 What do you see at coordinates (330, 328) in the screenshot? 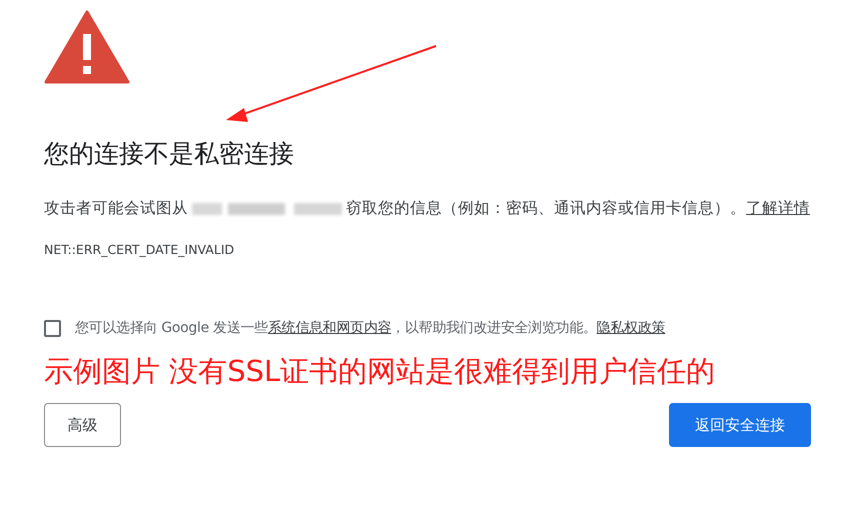
I see `system-info-link: 系统信息和网页内容` at bounding box center [330, 328].